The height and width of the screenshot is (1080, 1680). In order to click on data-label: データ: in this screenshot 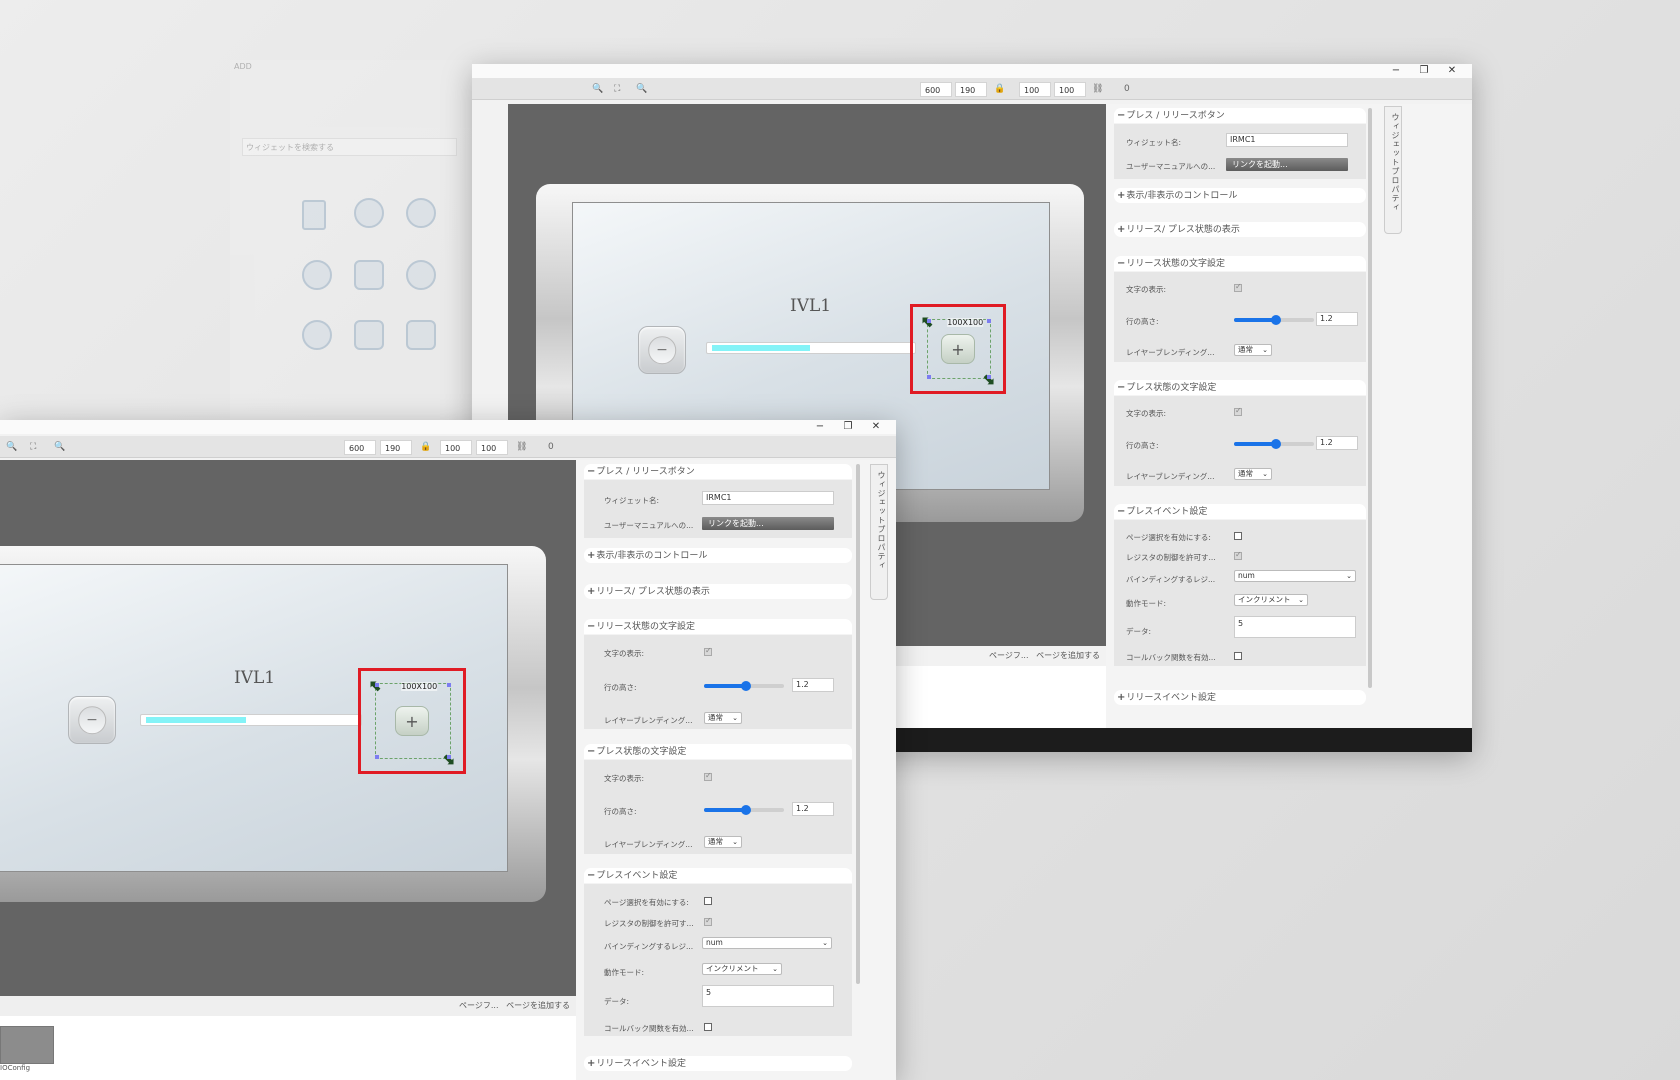, I will do `click(617, 1001)`.